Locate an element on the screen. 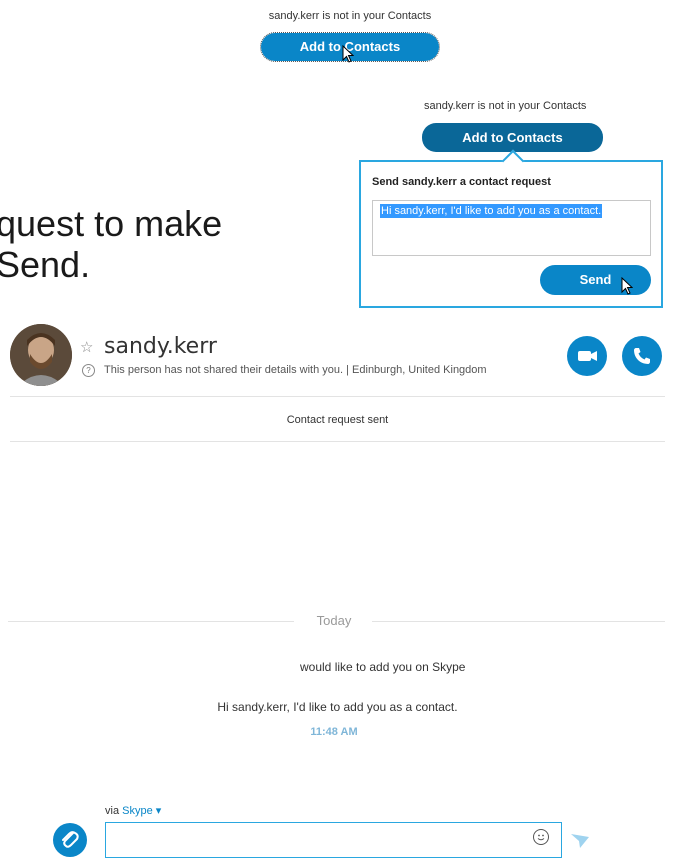 This screenshot has height=862, width=677. favorite-star-icon: ☆ is located at coordinates (86, 347).